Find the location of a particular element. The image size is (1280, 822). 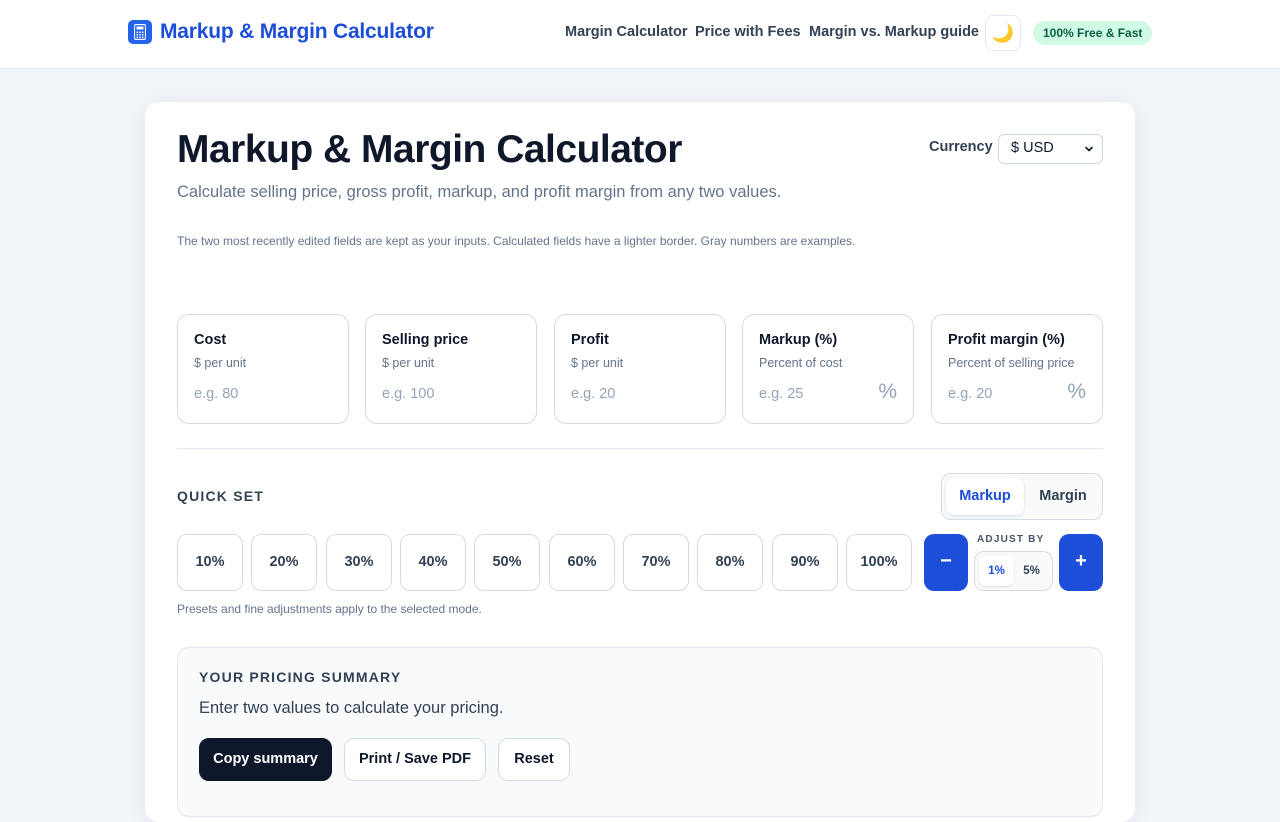

currency-label: Currency is located at coordinates (961, 147).